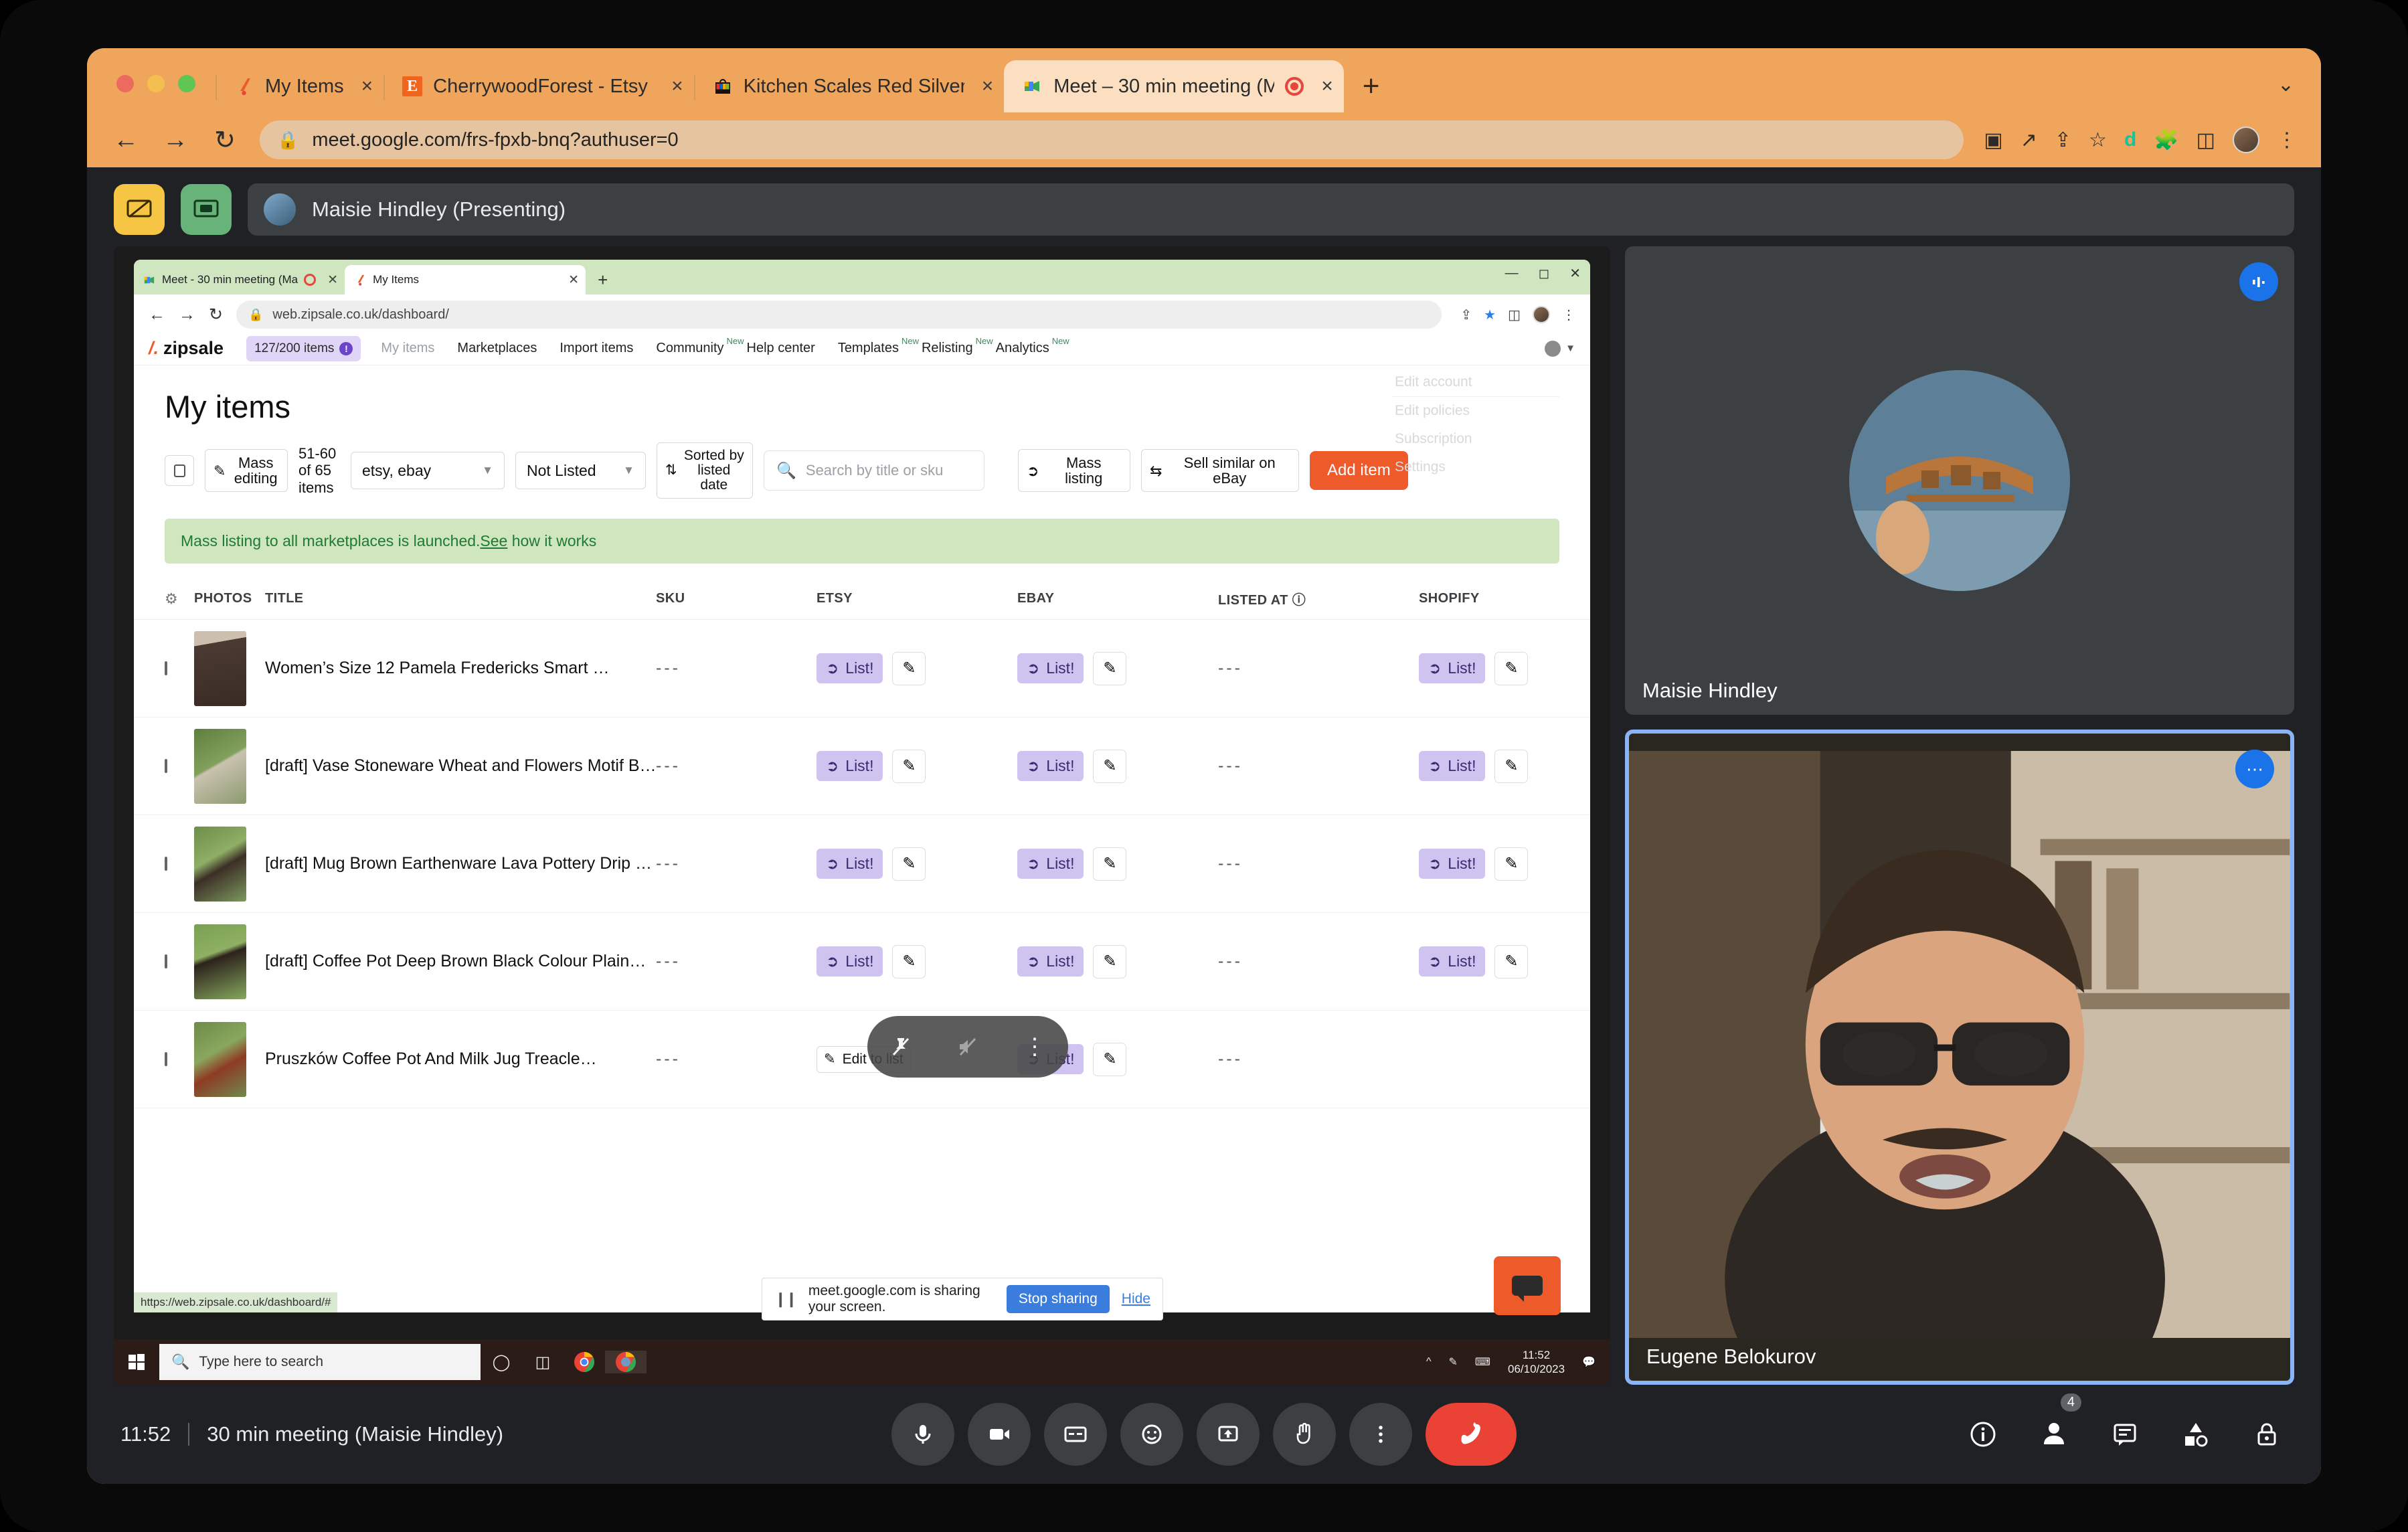 This screenshot has height=1532, width=2408. What do you see at coordinates (2267, 1435) in the screenshot?
I see `host-controls-button` at bounding box center [2267, 1435].